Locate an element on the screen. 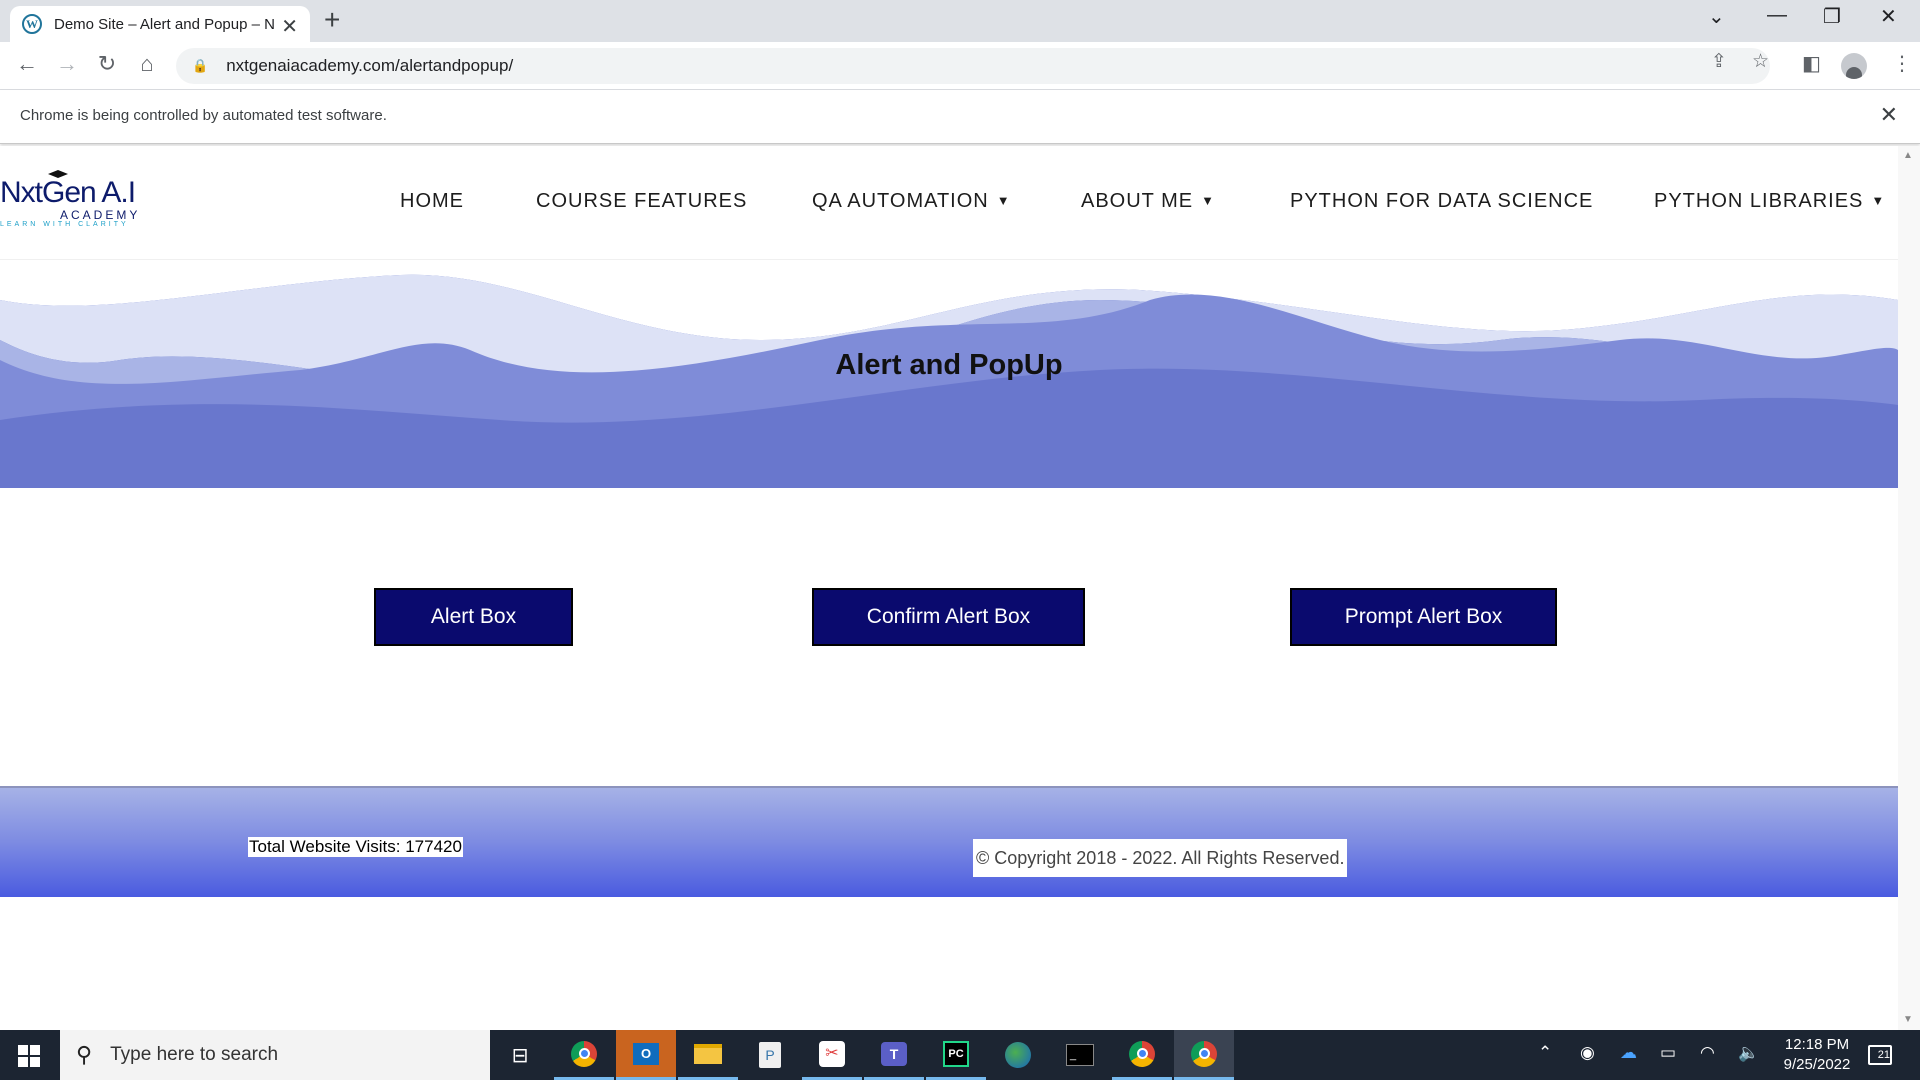 Image resolution: width=1920 pixels, height=1080 pixels. lock-icon: 🔒 is located at coordinates (200, 65).